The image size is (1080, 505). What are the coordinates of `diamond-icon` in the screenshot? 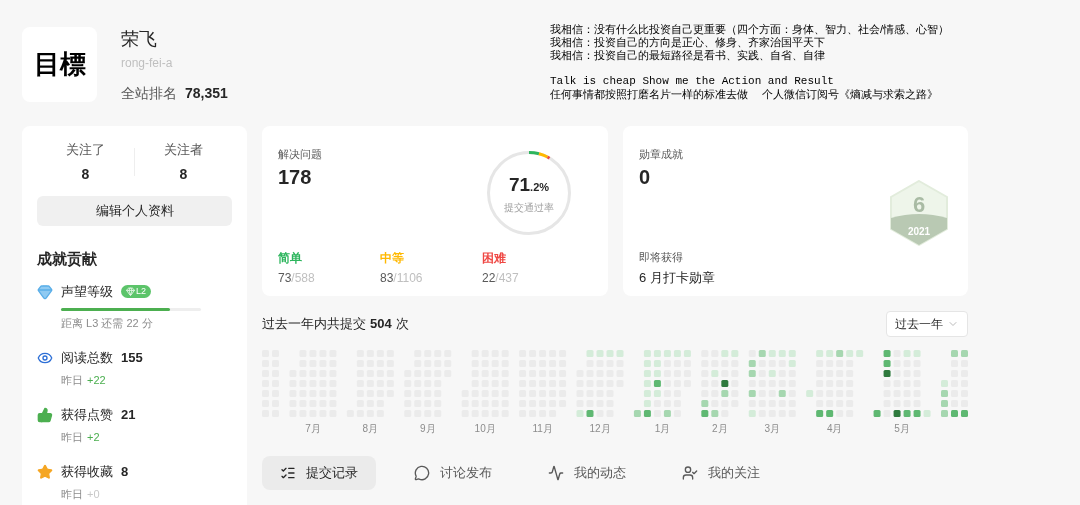 It's located at (45, 292).